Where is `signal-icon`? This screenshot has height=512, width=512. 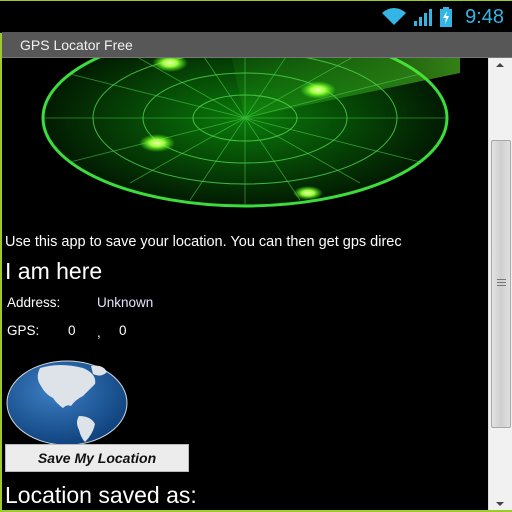
signal-icon is located at coordinates (423, 17).